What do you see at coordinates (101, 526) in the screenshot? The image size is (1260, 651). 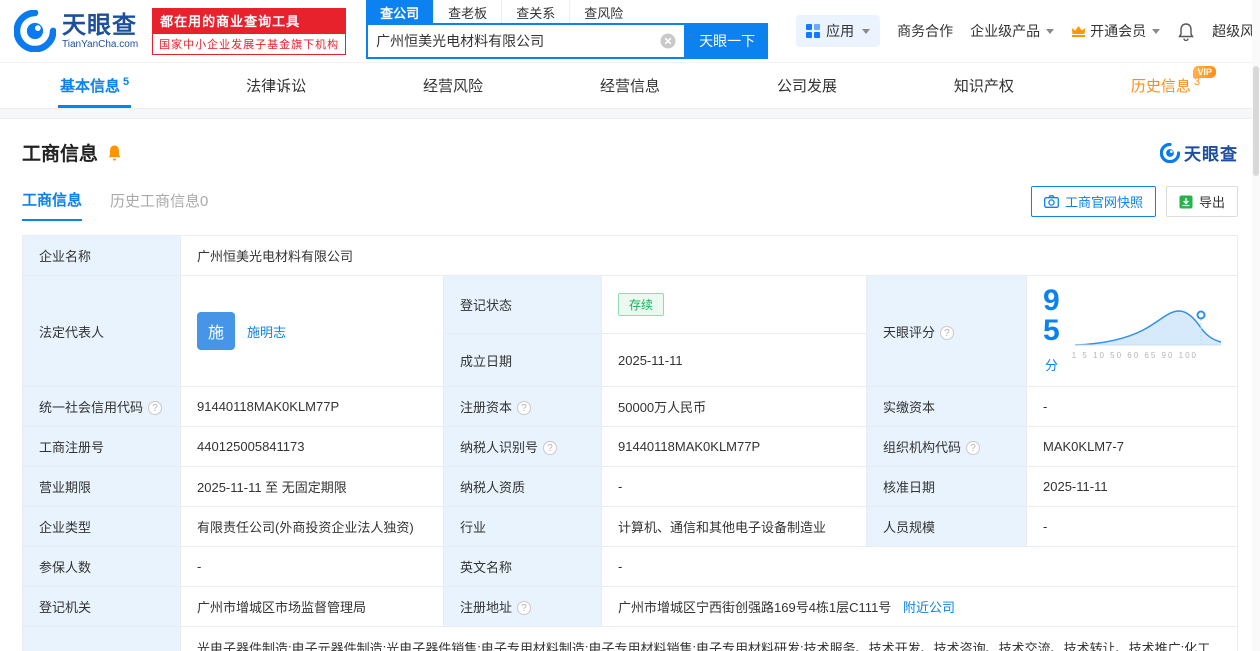 I see `company-type-label: 企业类型` at bounding box center [101, 526].